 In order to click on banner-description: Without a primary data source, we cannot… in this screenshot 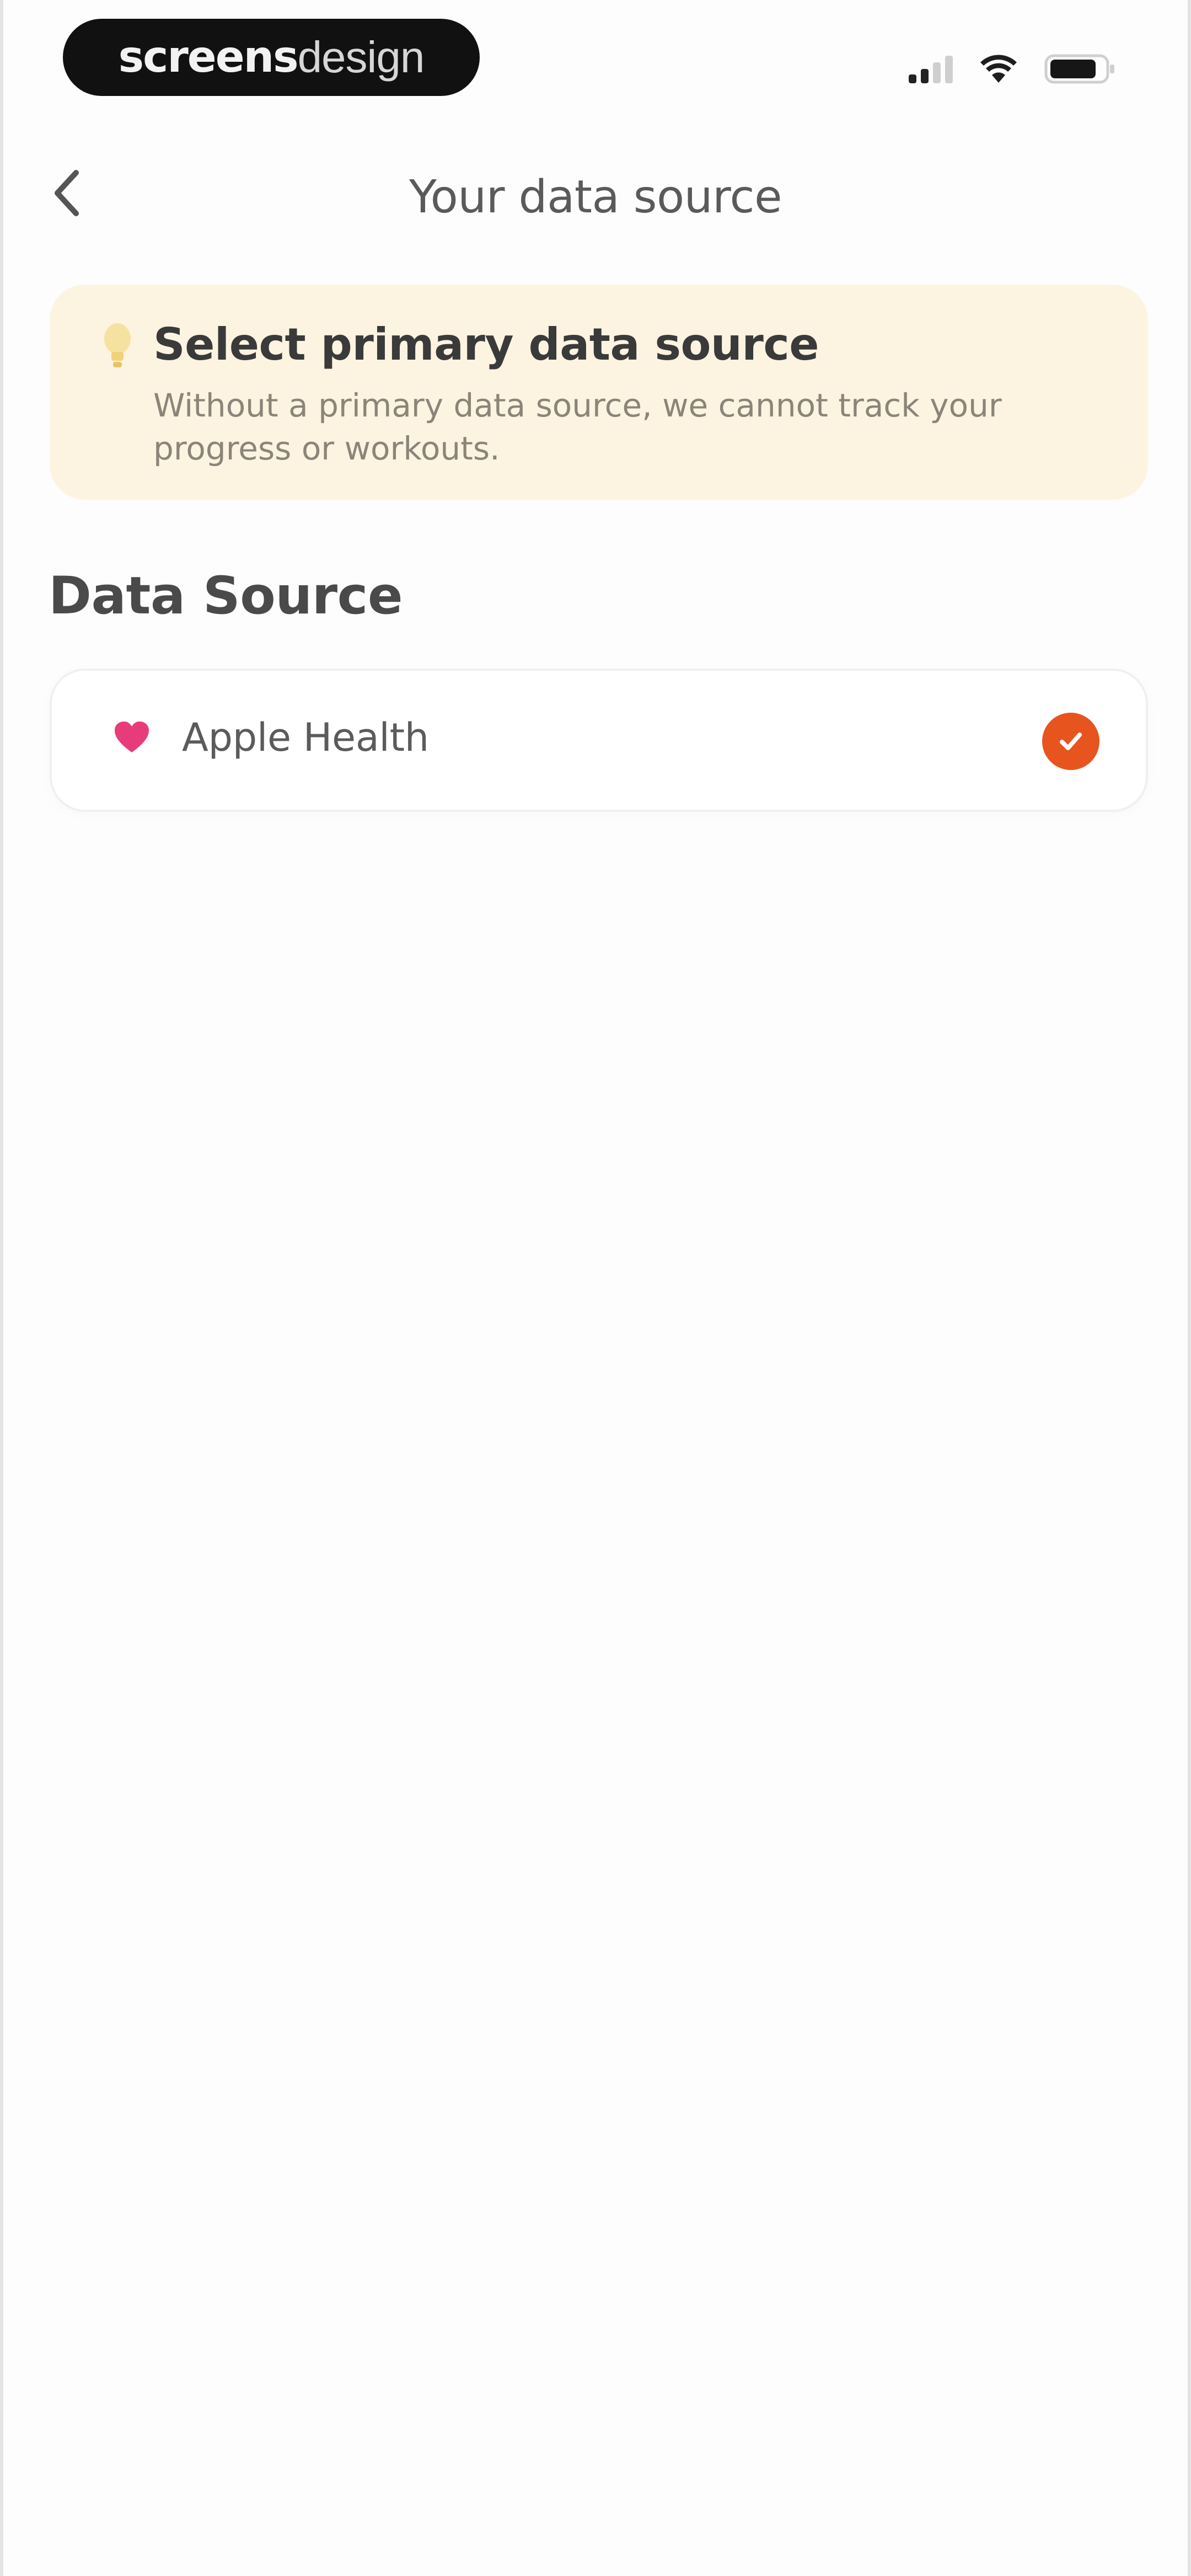, I will do `click(578, 427)`.